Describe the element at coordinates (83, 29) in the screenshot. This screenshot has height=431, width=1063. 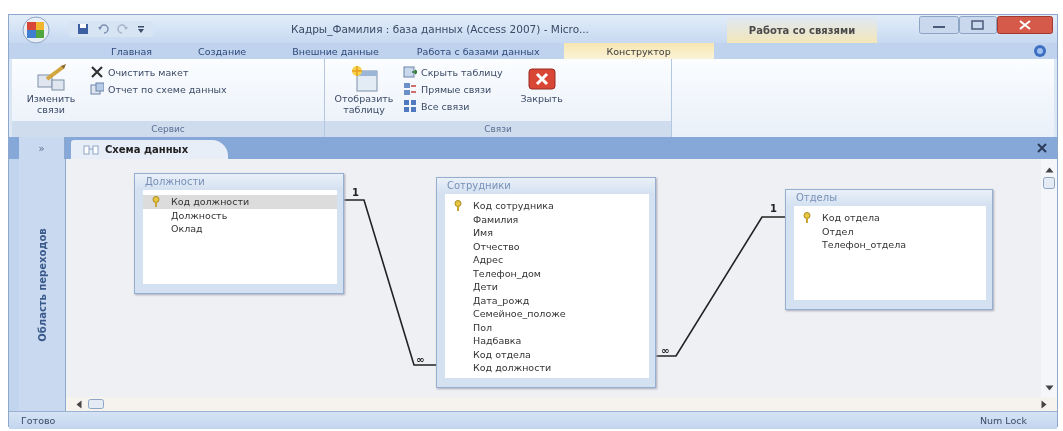
I see `save-icon` at that location.